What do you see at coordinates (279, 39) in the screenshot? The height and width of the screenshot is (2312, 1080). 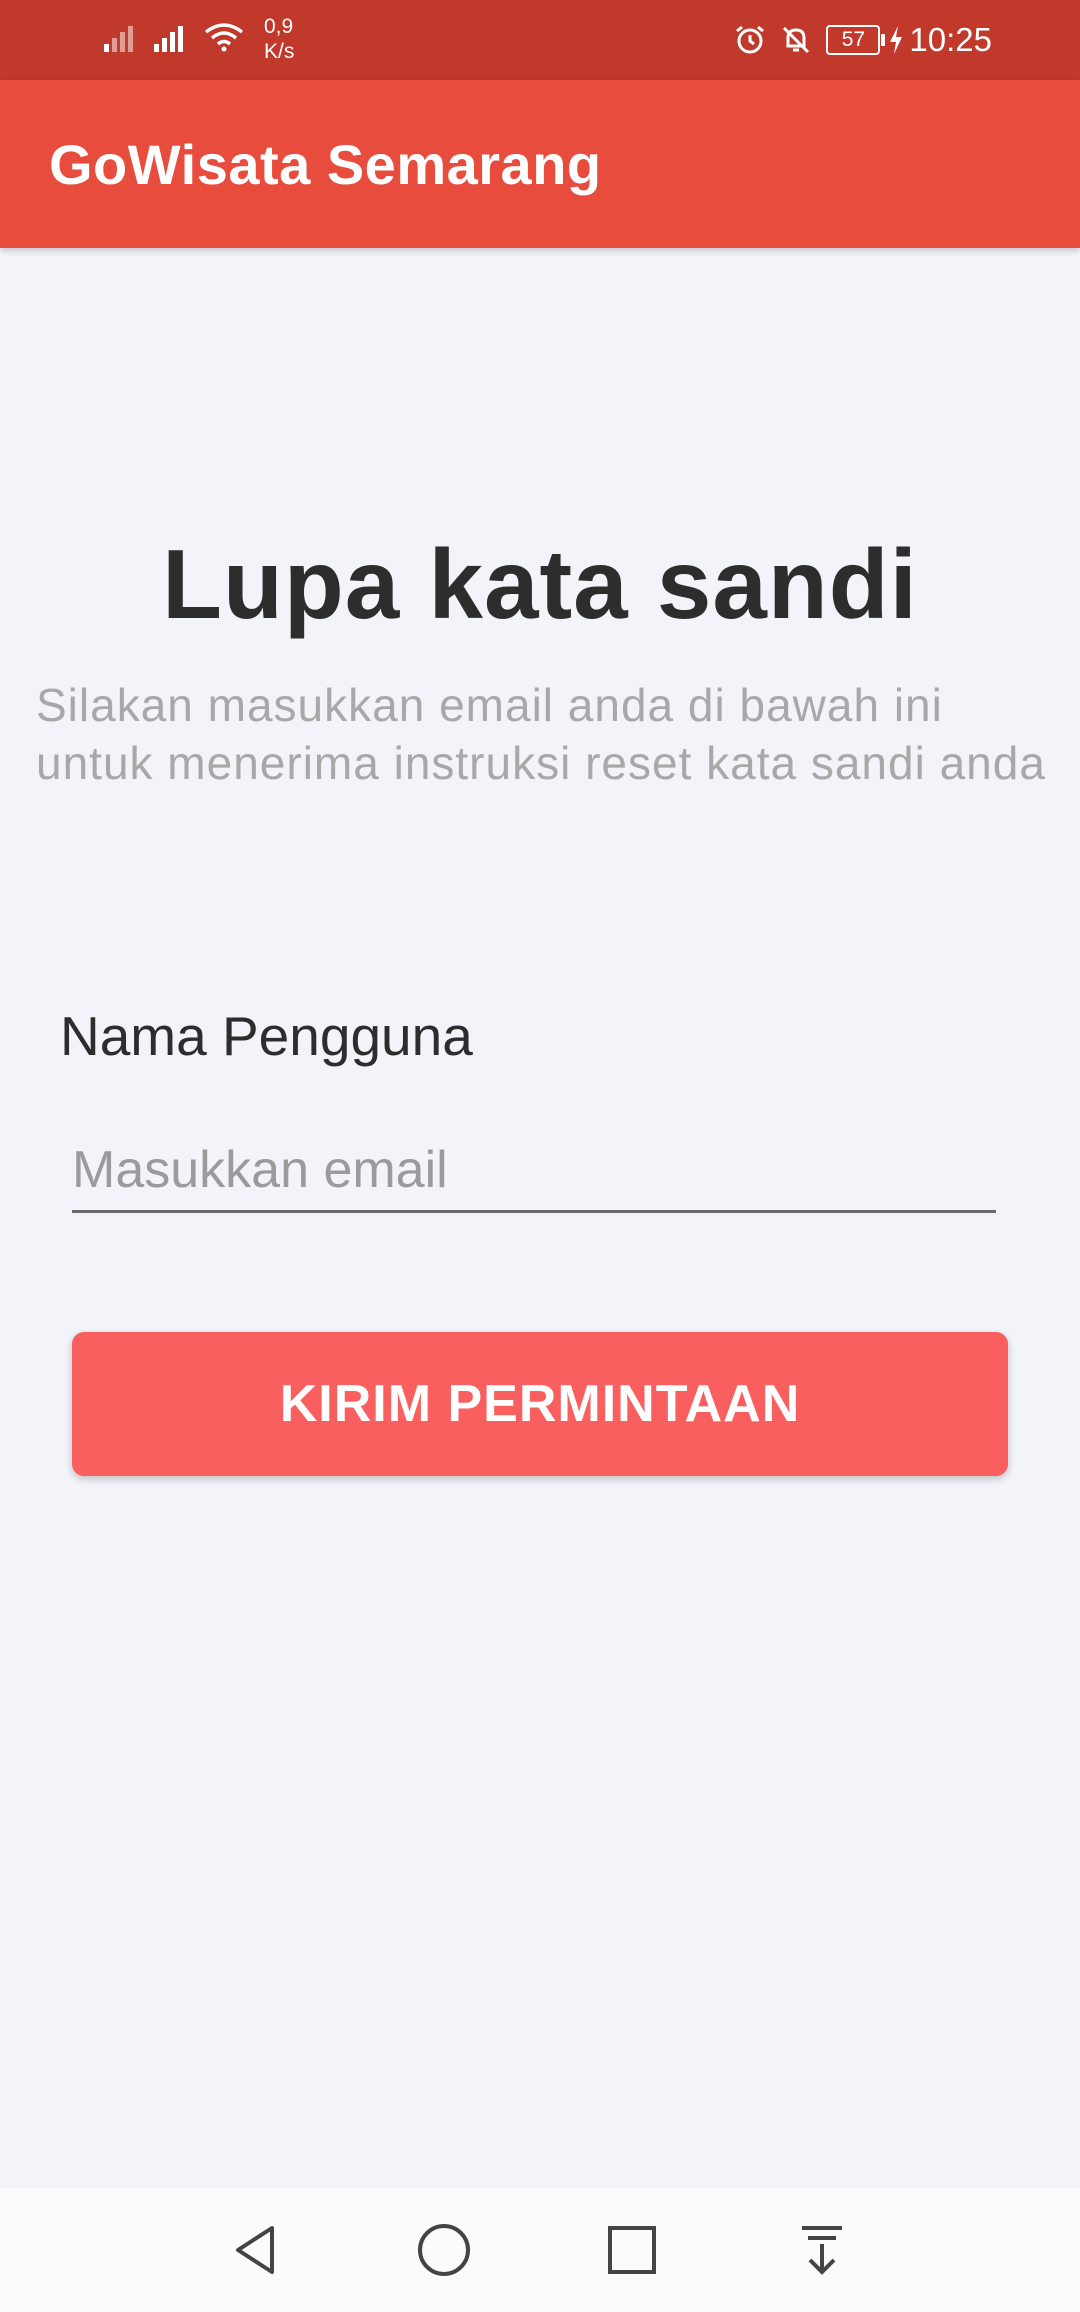 I see `network-speed: 0,9 K/s` at bounding box center [279, 39].